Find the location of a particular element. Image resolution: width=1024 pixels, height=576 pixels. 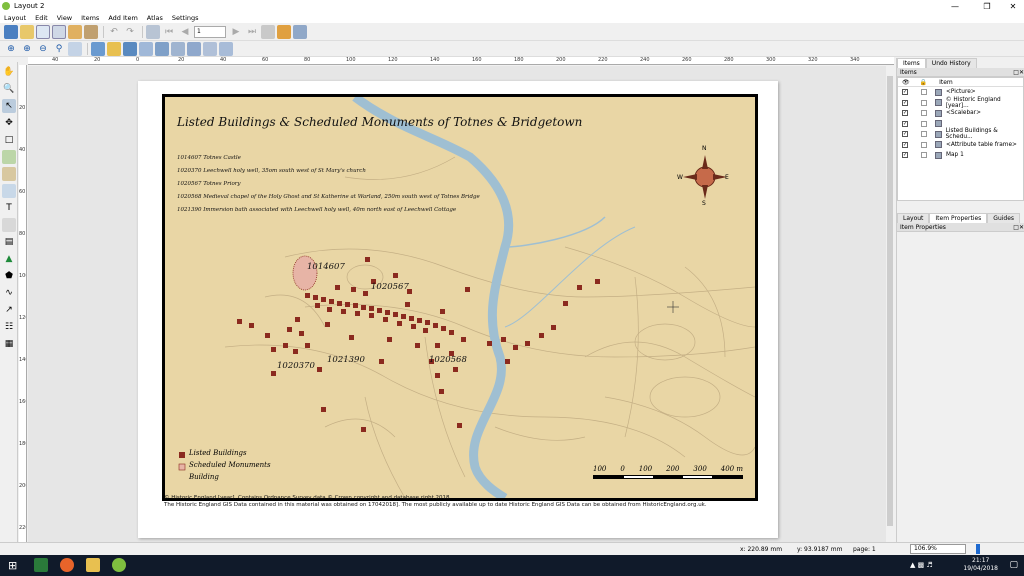

menu-atlas: Atlas is located at coordinates (155, 18).